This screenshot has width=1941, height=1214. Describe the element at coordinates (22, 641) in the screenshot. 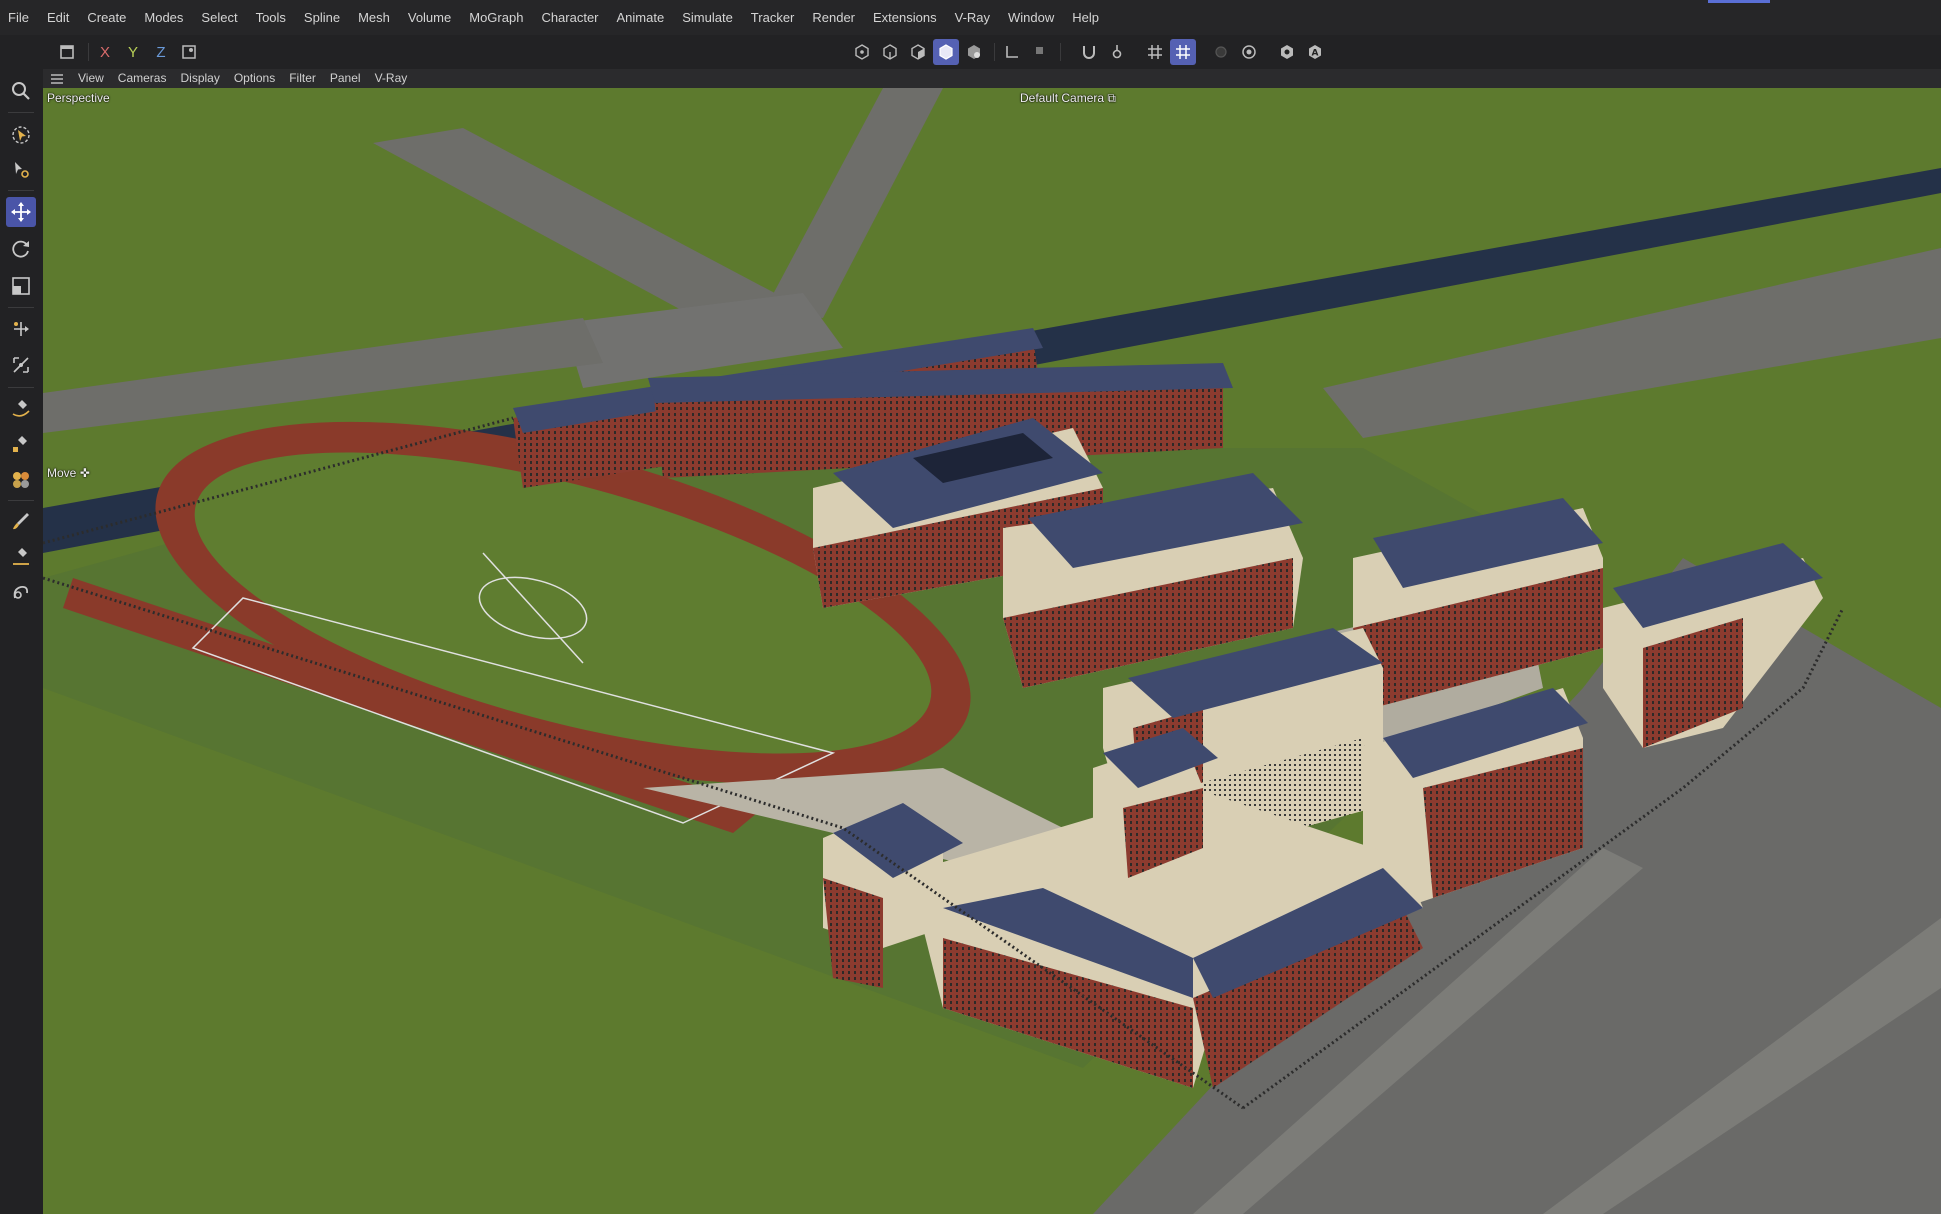

I see `tool-palette` at that location.